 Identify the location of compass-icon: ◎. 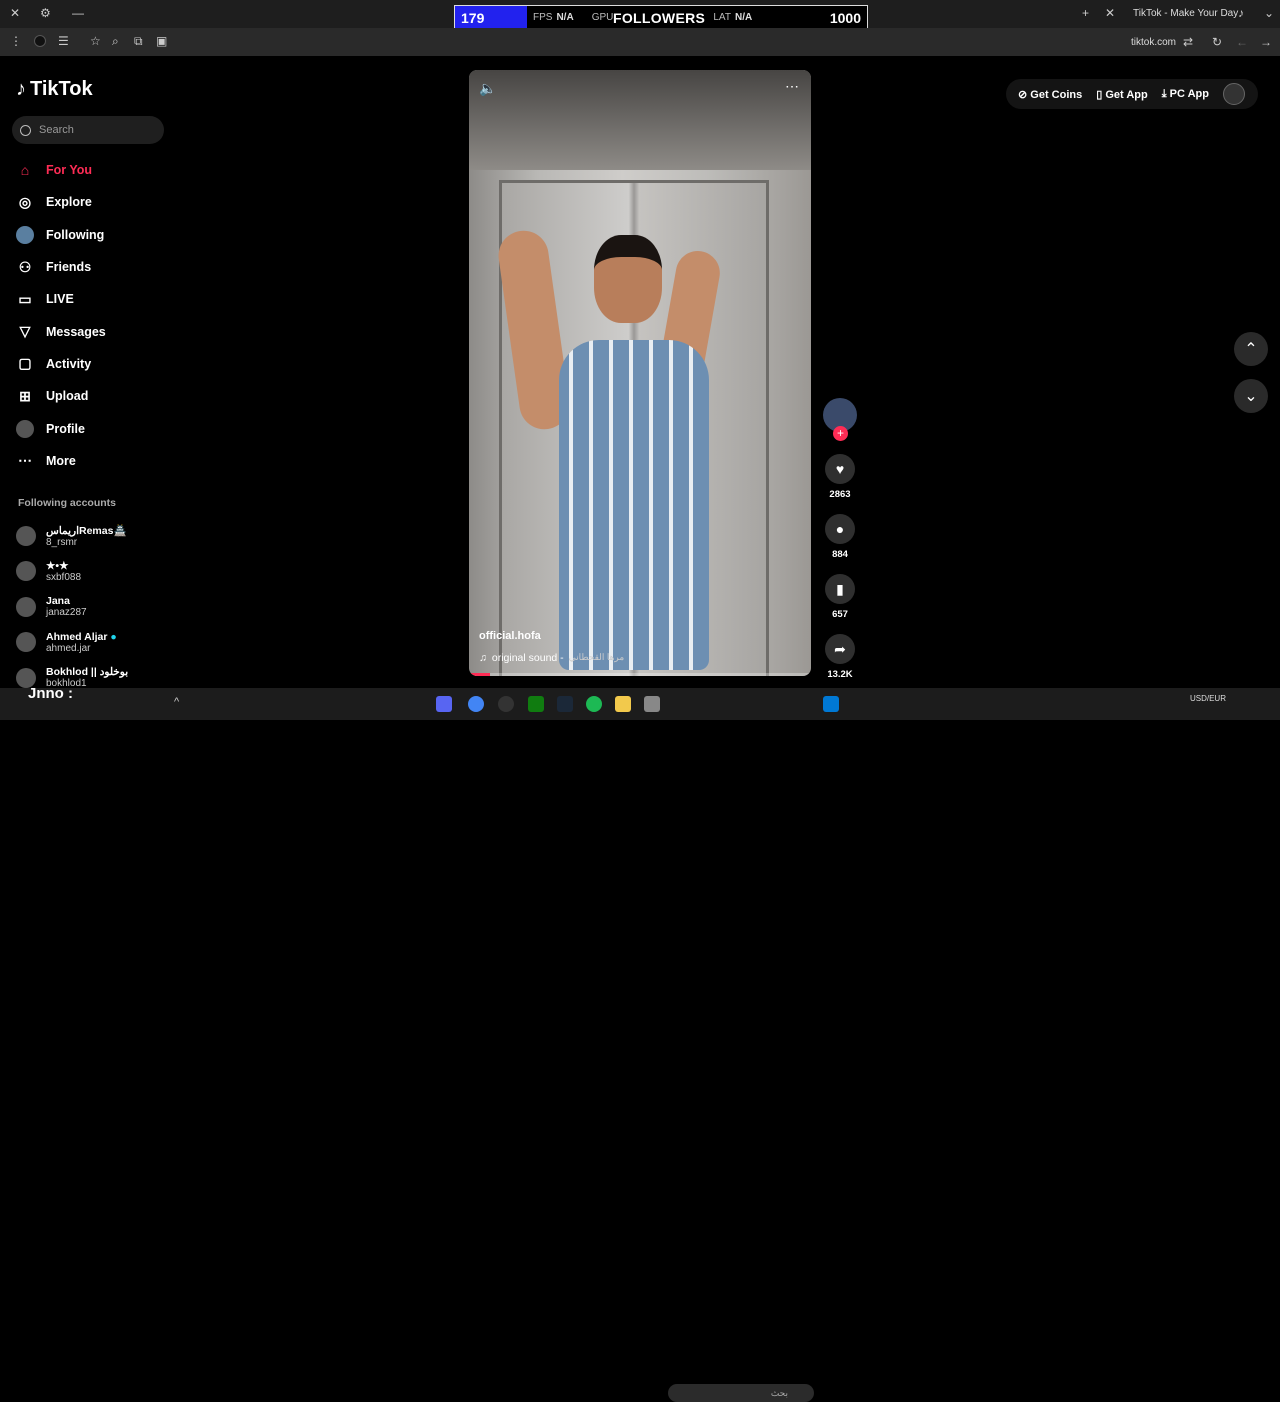
(25, 201).